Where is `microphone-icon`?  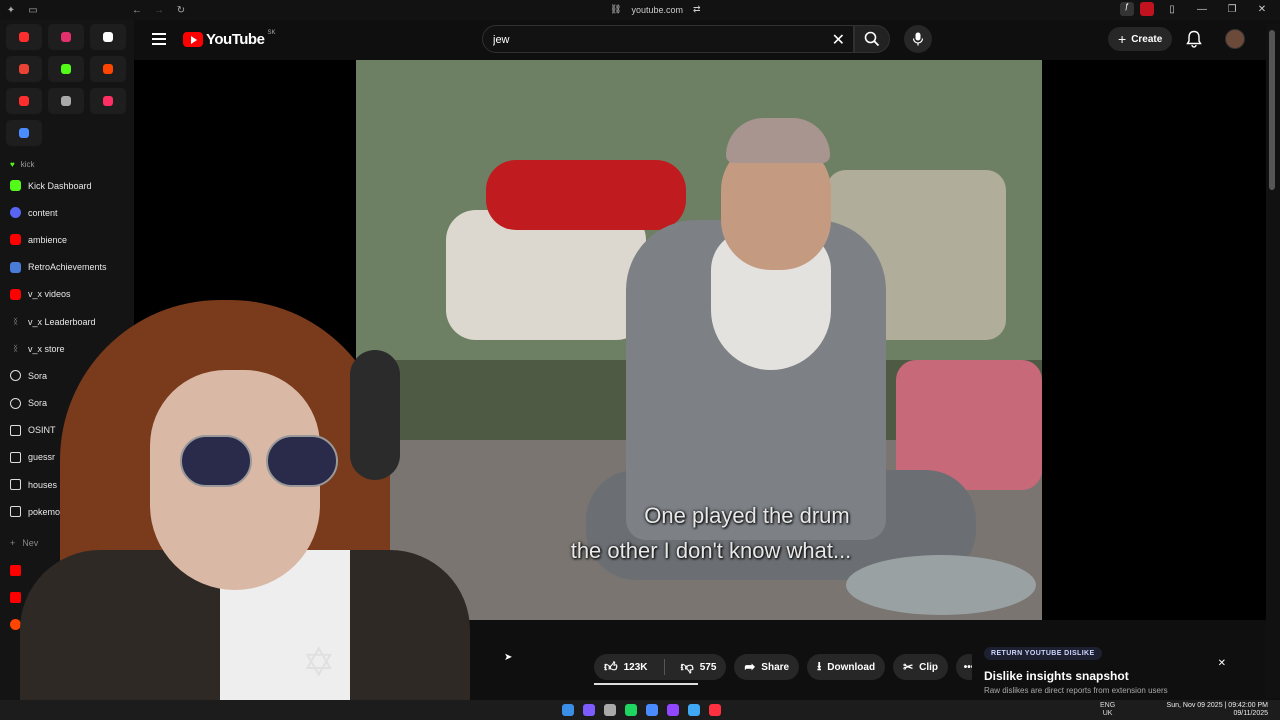 microphone-icon is located at coordinates (918, 39).